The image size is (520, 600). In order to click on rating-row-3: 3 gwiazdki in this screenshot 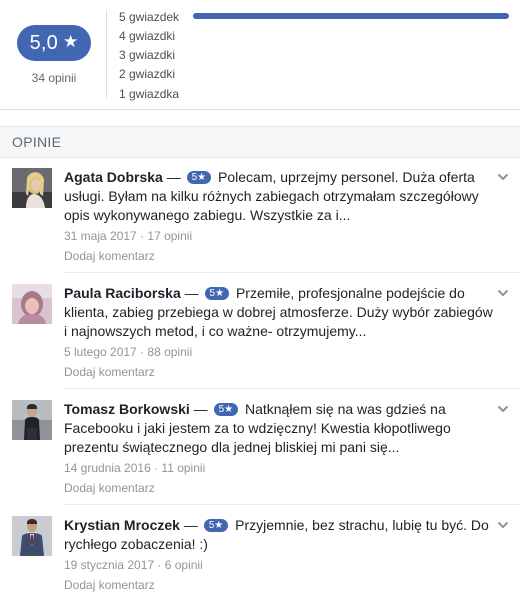, I will do `click(316, 55)`.